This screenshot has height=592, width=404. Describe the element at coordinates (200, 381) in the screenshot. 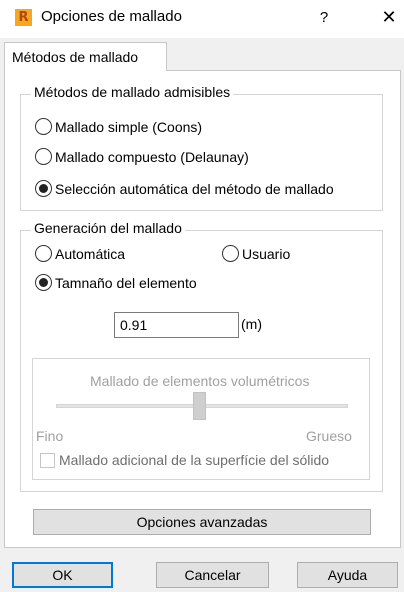

I see `volumetric-title: Mallado de elementos volumétricos` at that location.